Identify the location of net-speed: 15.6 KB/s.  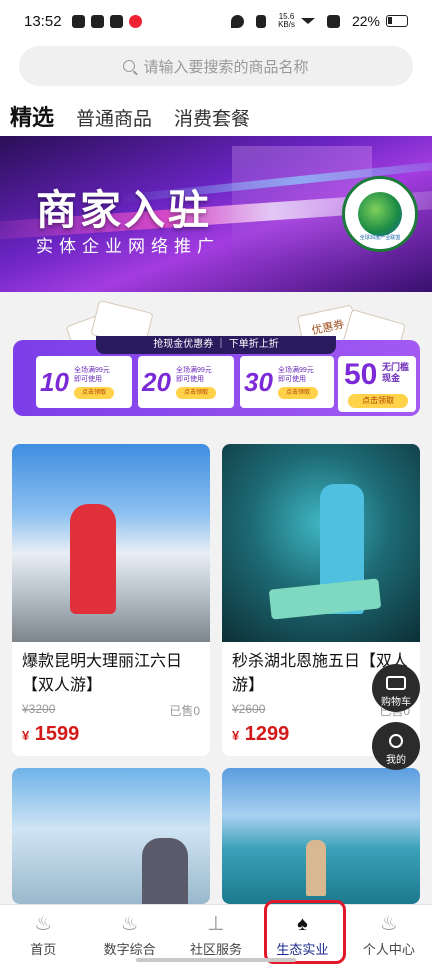
(286, 20).